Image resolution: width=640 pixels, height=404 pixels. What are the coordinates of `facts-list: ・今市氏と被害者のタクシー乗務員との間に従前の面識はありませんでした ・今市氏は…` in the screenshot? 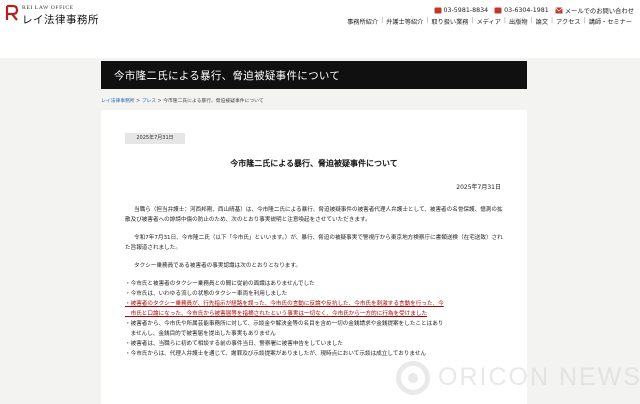 It's located at (315, 319).